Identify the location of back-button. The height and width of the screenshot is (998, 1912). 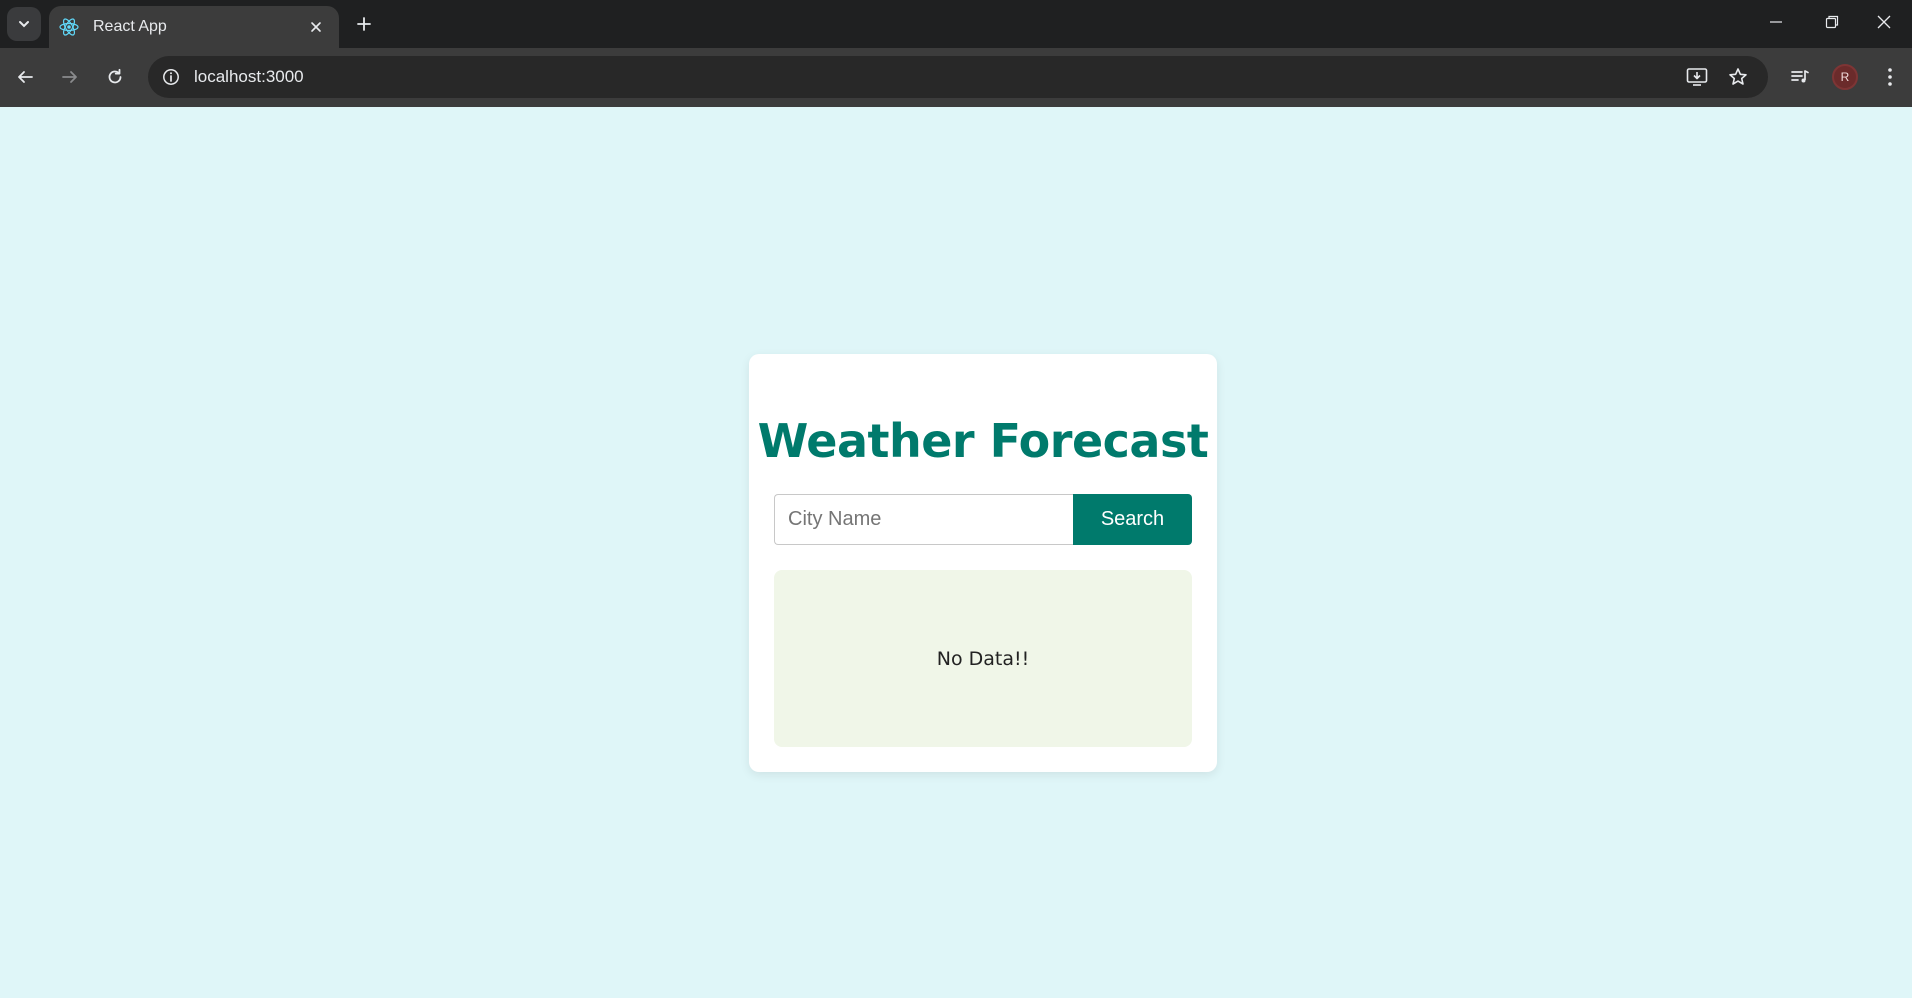
(25, 77).